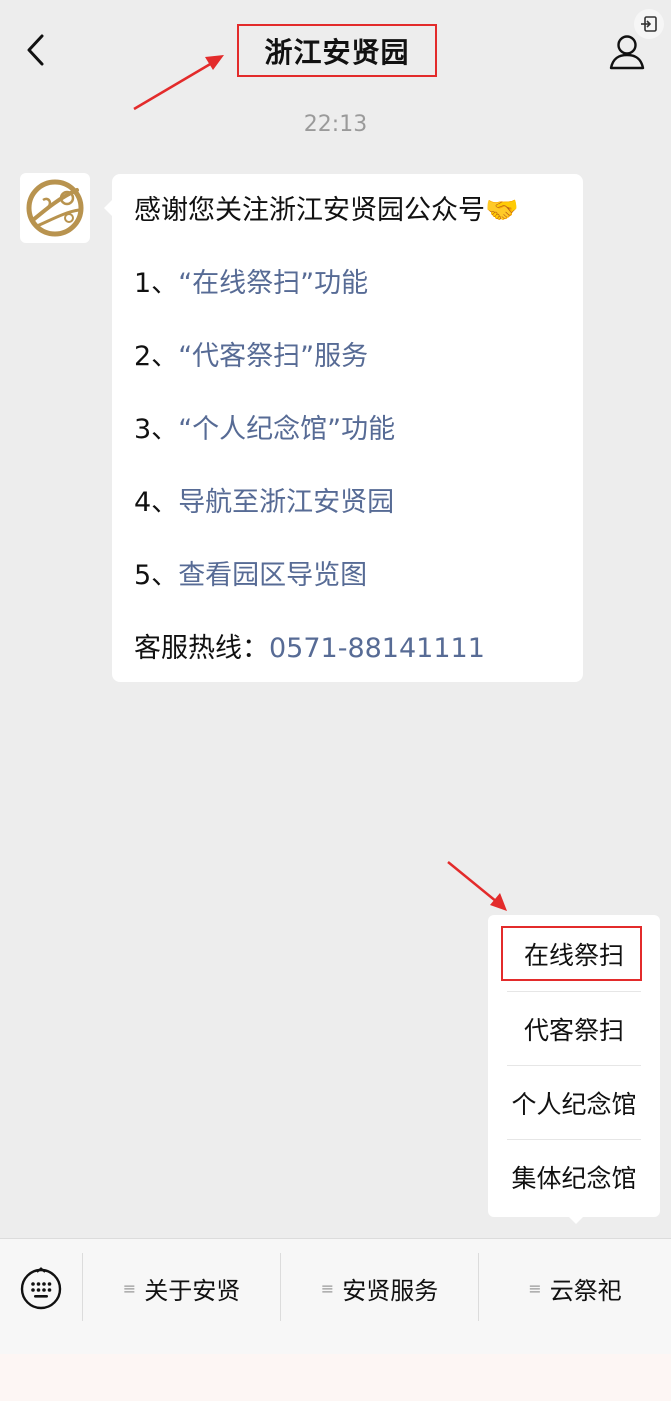 The height and width of the screenshot is (1401, 671). Describe the element at coordinates (156, 283) in the screenshot. I see `item-number: 1、` at that location.